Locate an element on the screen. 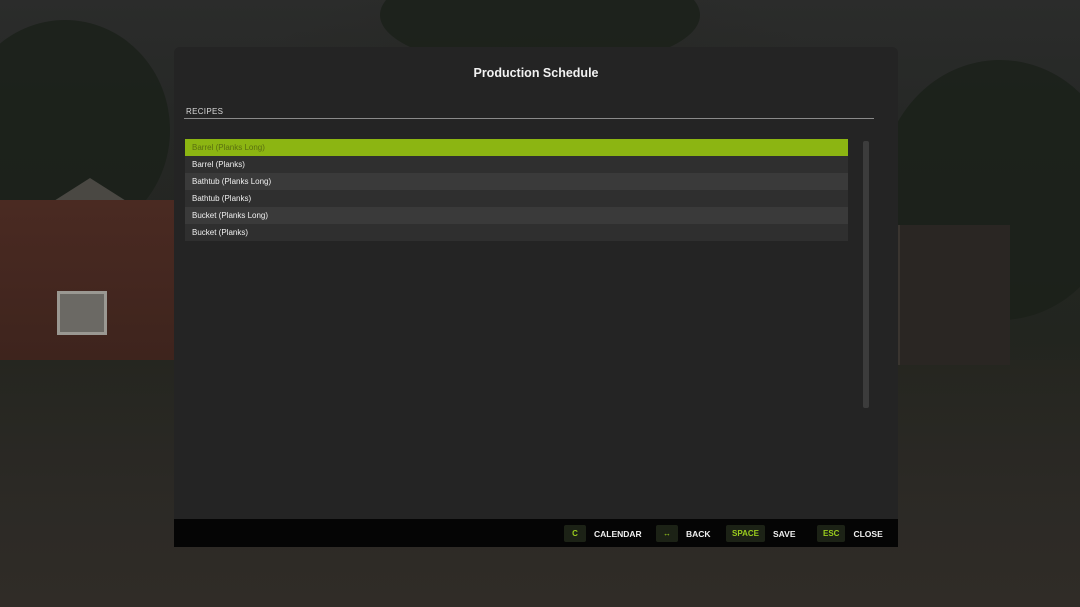 This screenshot has width=1080, height=607. input-hint-bar: C CALENDAR ↔ BACK SPACE SAVE ESC CLOSE is located at coordinates (536, 533).